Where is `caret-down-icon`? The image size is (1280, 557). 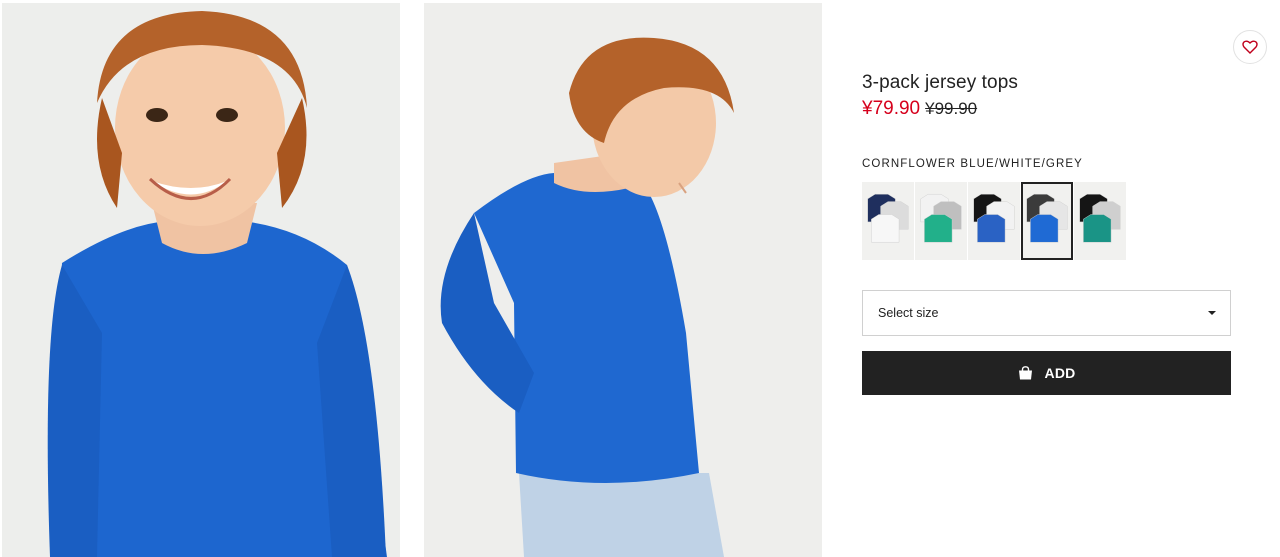
caret-down-icon is located at coordinates (1212, 313).